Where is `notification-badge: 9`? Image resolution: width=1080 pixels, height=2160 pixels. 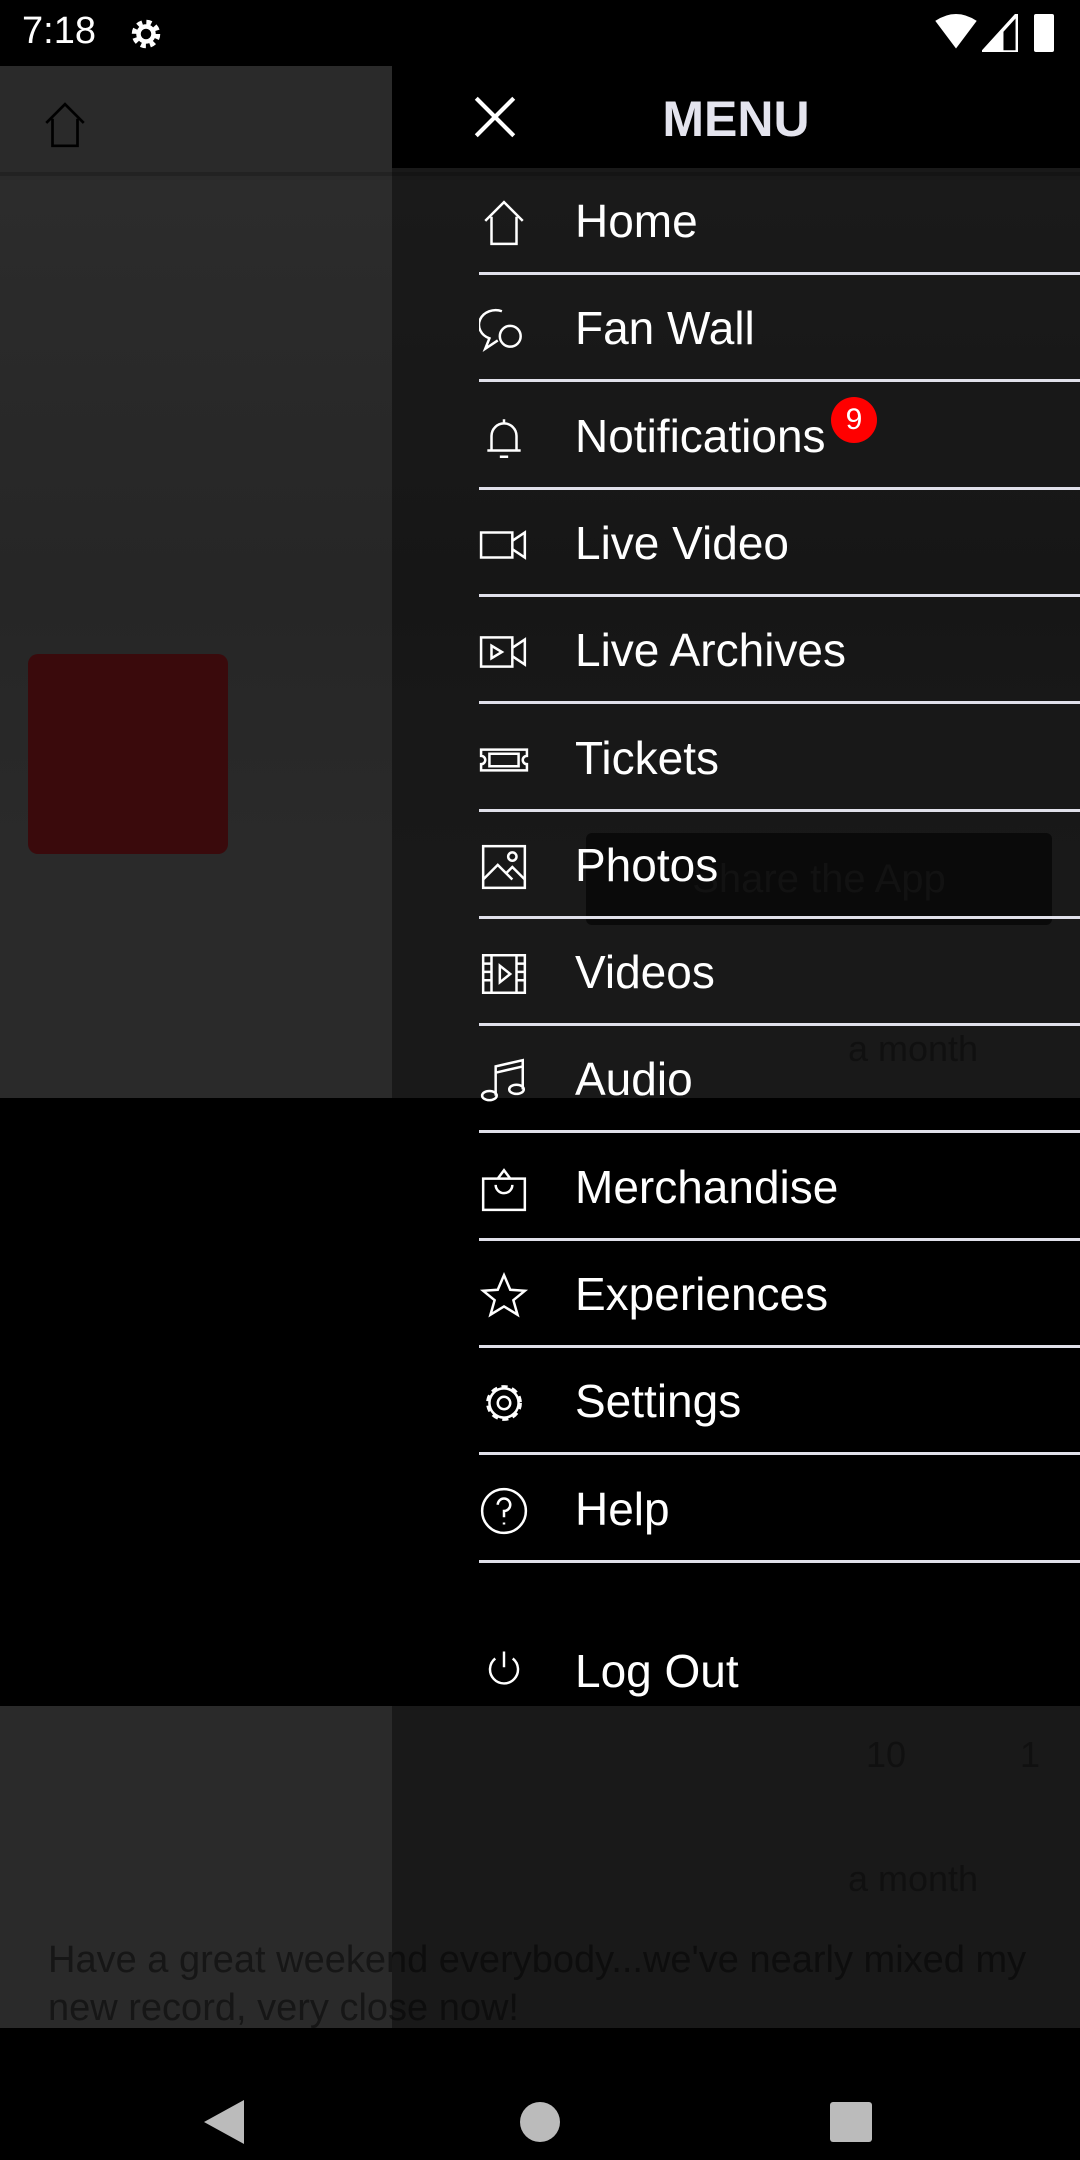 notification-badge: 9 is located at coordinates (854, 419).